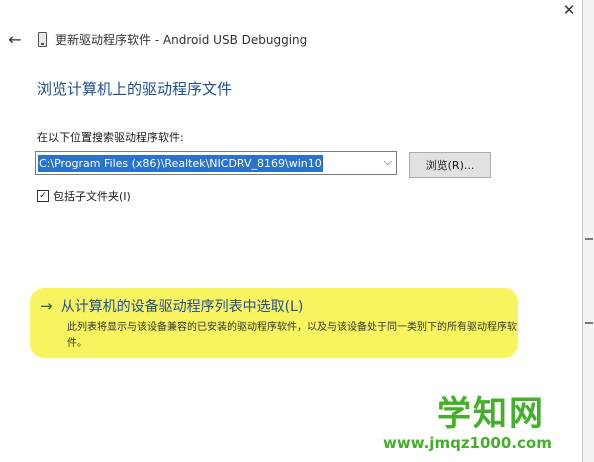 This screenshot has height=462, width=594. Describe the element at coordinates (491, 414) in the screenshot. I see `watermark-logo: 学知网` at that location.